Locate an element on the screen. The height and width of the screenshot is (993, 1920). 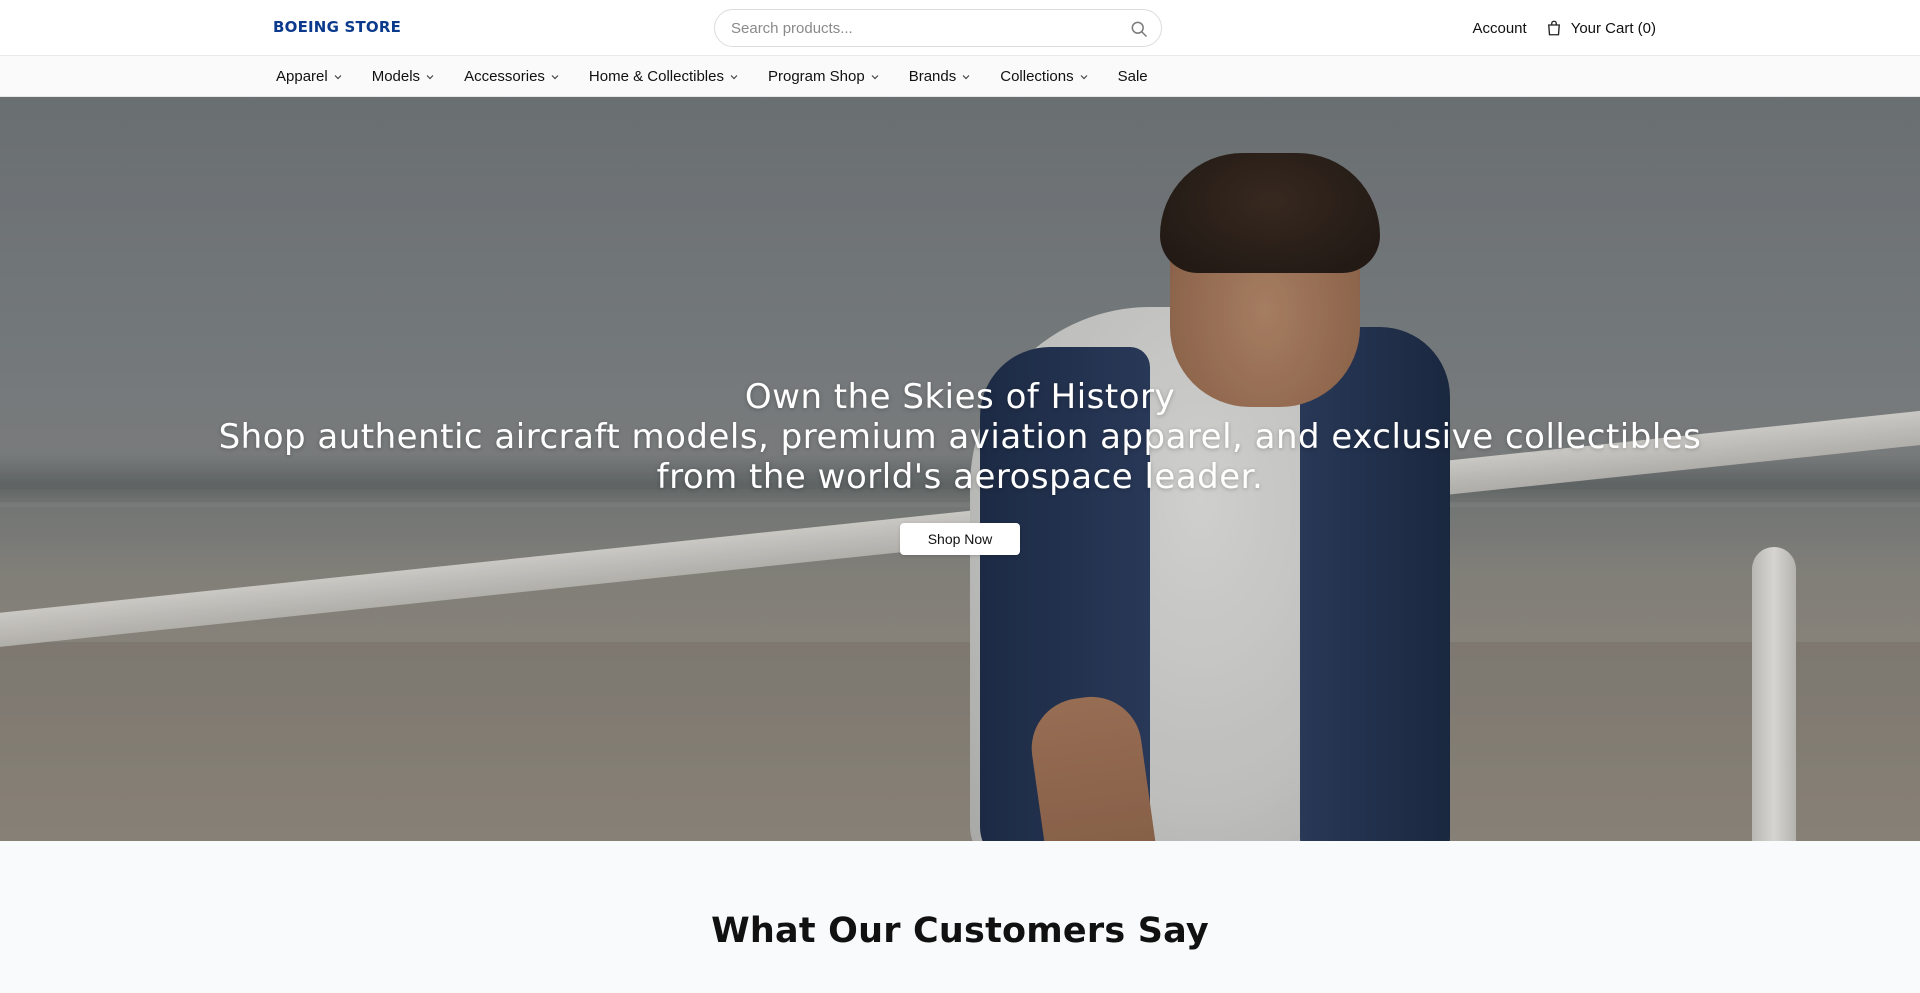
nav-item-collections: Collections is located at coordinates (1044, 76).